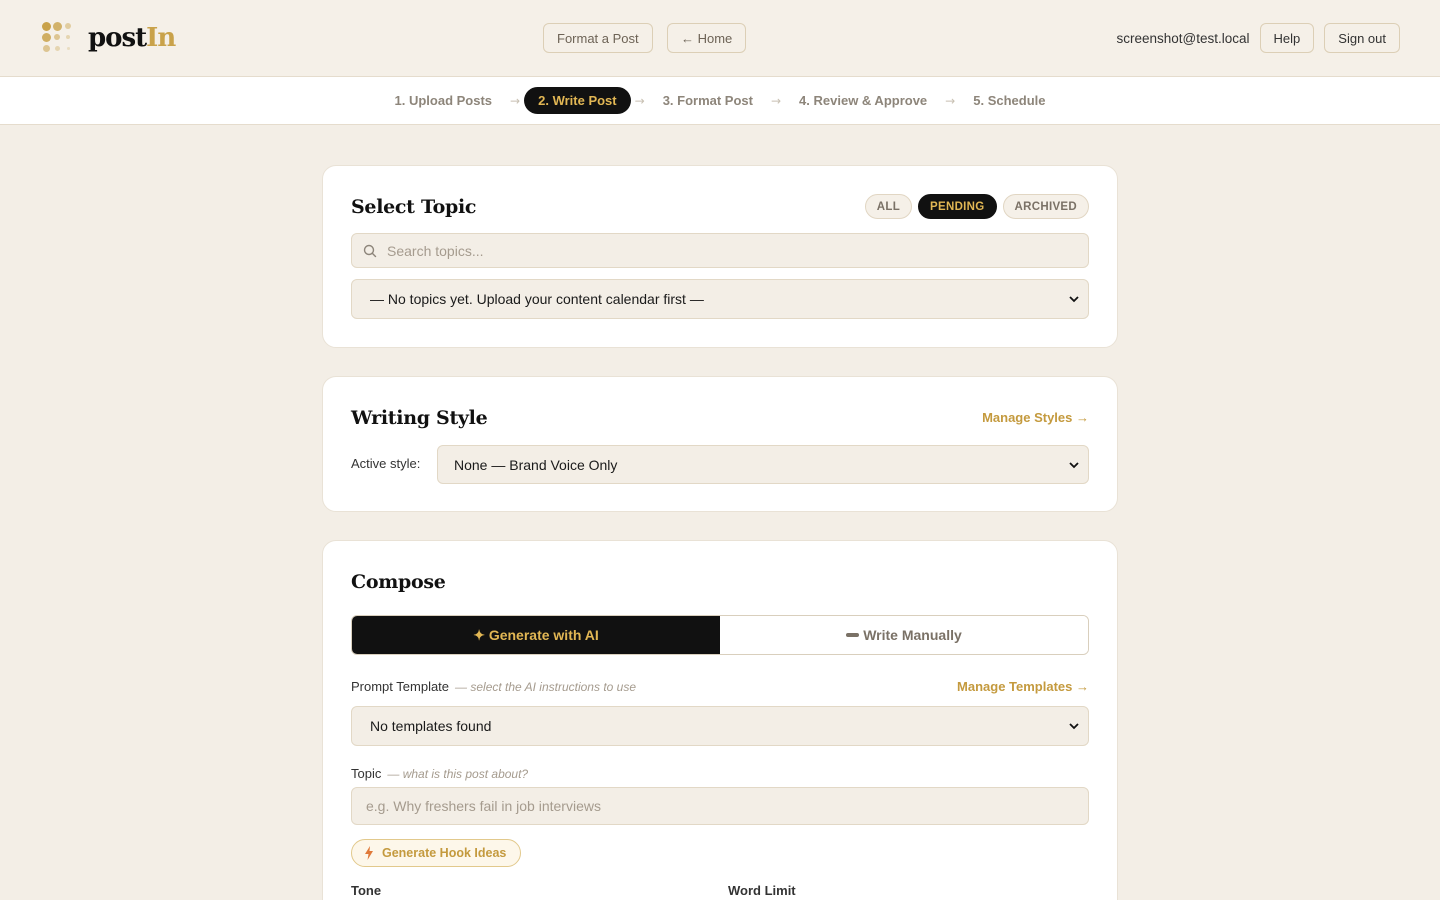 This screenshot has height=900, width=1440. I want to click on tone-label: Tone, so click(366, 890).